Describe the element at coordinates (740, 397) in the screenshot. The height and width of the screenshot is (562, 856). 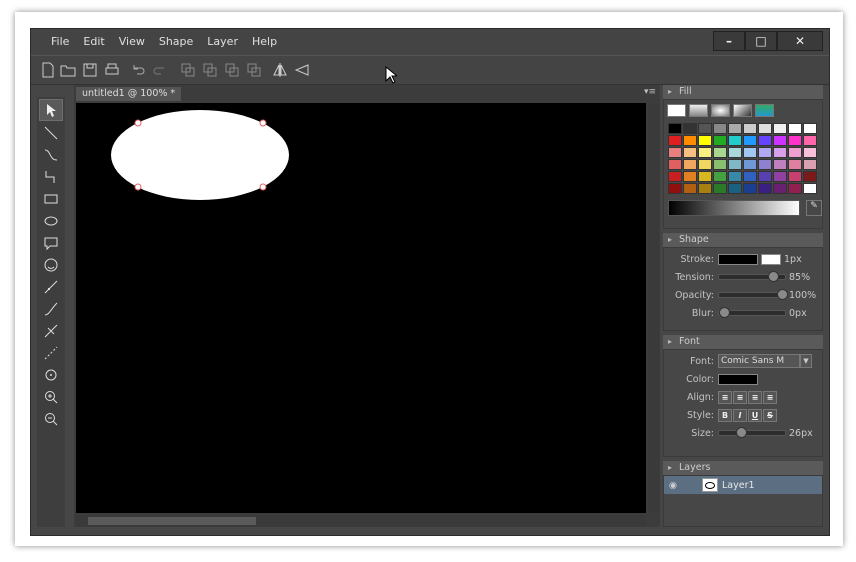
I see `align-center-icon: ≡` at that location.